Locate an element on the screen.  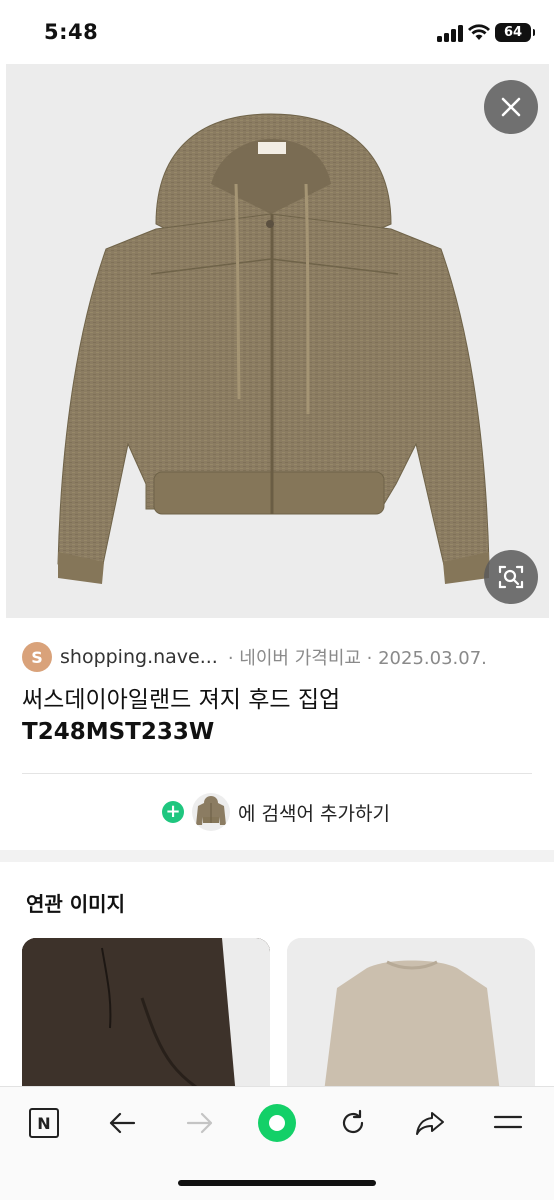
share-icon is located at coordinates (430, 1123).